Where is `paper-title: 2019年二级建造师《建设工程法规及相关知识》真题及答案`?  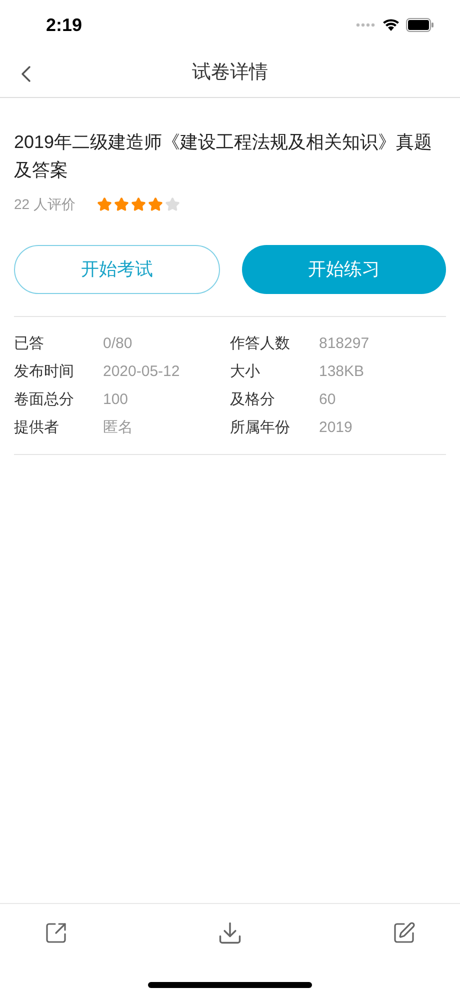 paper-title: 2019年二级建造师《建设工程法规及相关知识》真题及答案 is located at coordinates (224, 156).